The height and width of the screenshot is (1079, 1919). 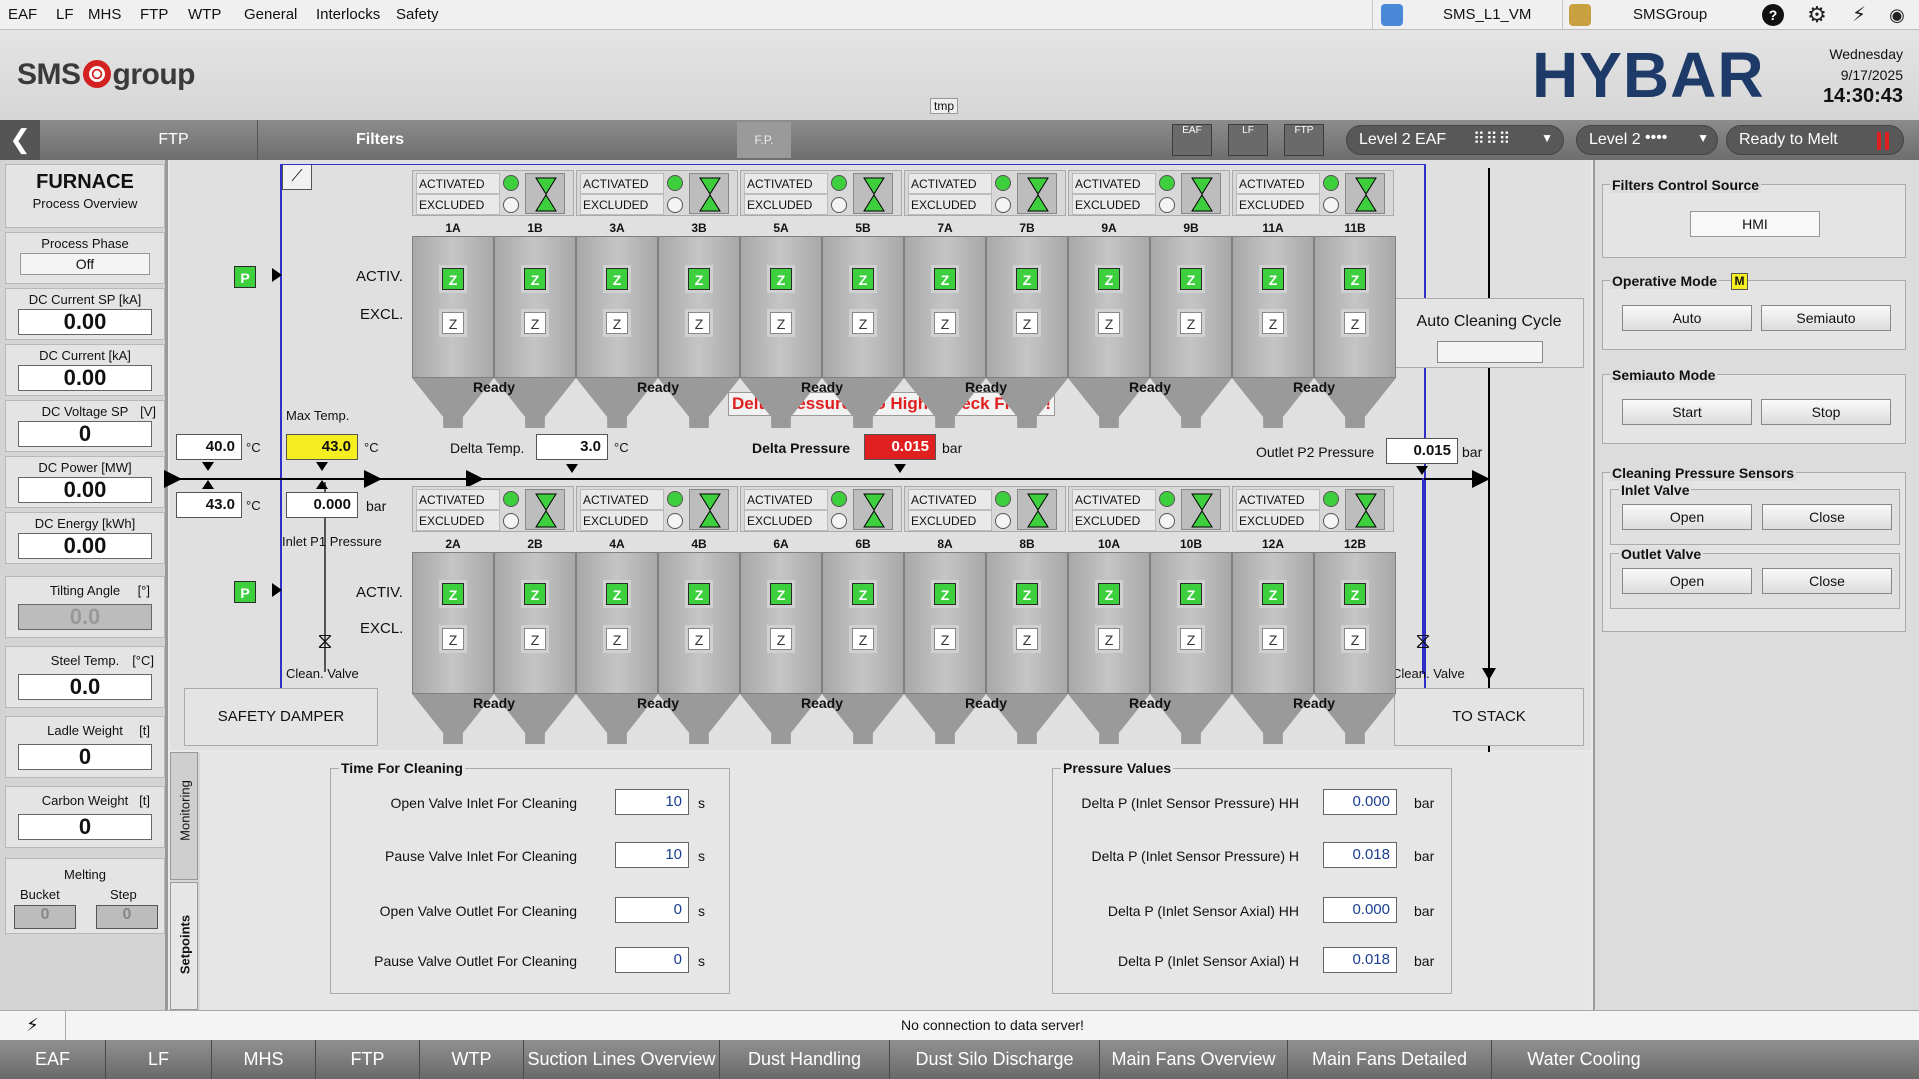 What do you see at coordinates (245, 592) in the screenshot?
I see `p-indicator-bottom: P` at bounding box center [245, 592].